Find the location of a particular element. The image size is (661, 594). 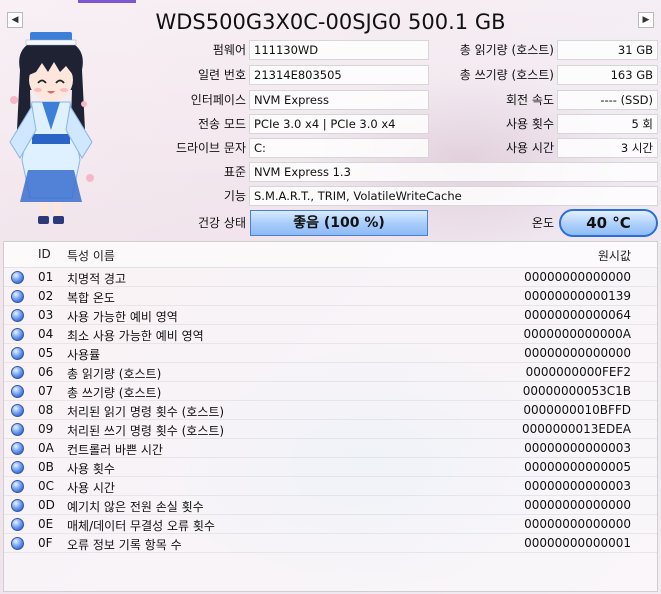

attribute-id: 06 is located at coordinates (46, 372).